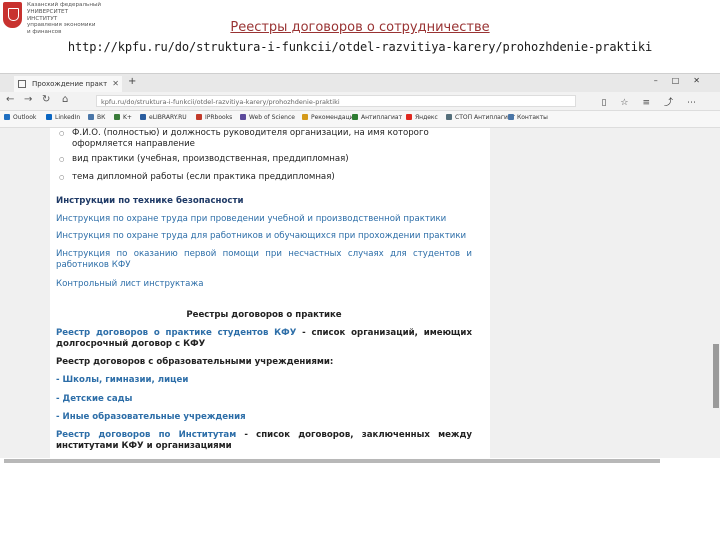 The height and width of the screenshot is (540, 720). Describe the element at coordinates (655, 101) in the screenshot. I see `toolbar-icons: ▯☆≡⤴⋯` at that location.